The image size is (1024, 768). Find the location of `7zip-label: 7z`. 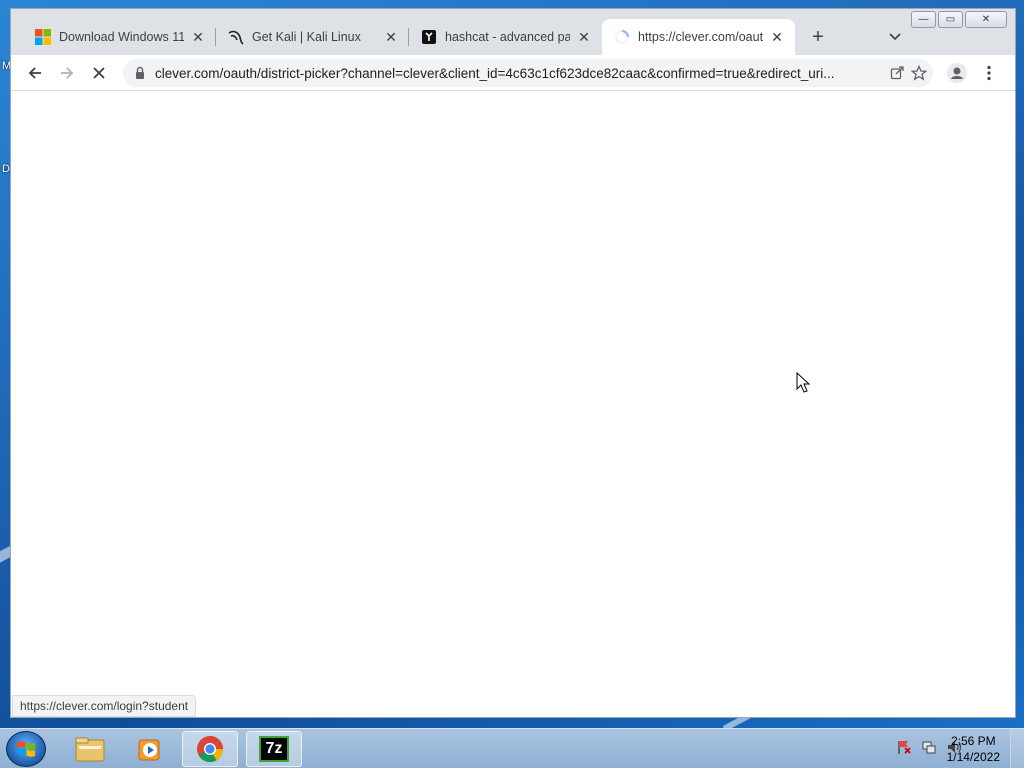

7zip-label: 7z is located at coordinates (274, 748).